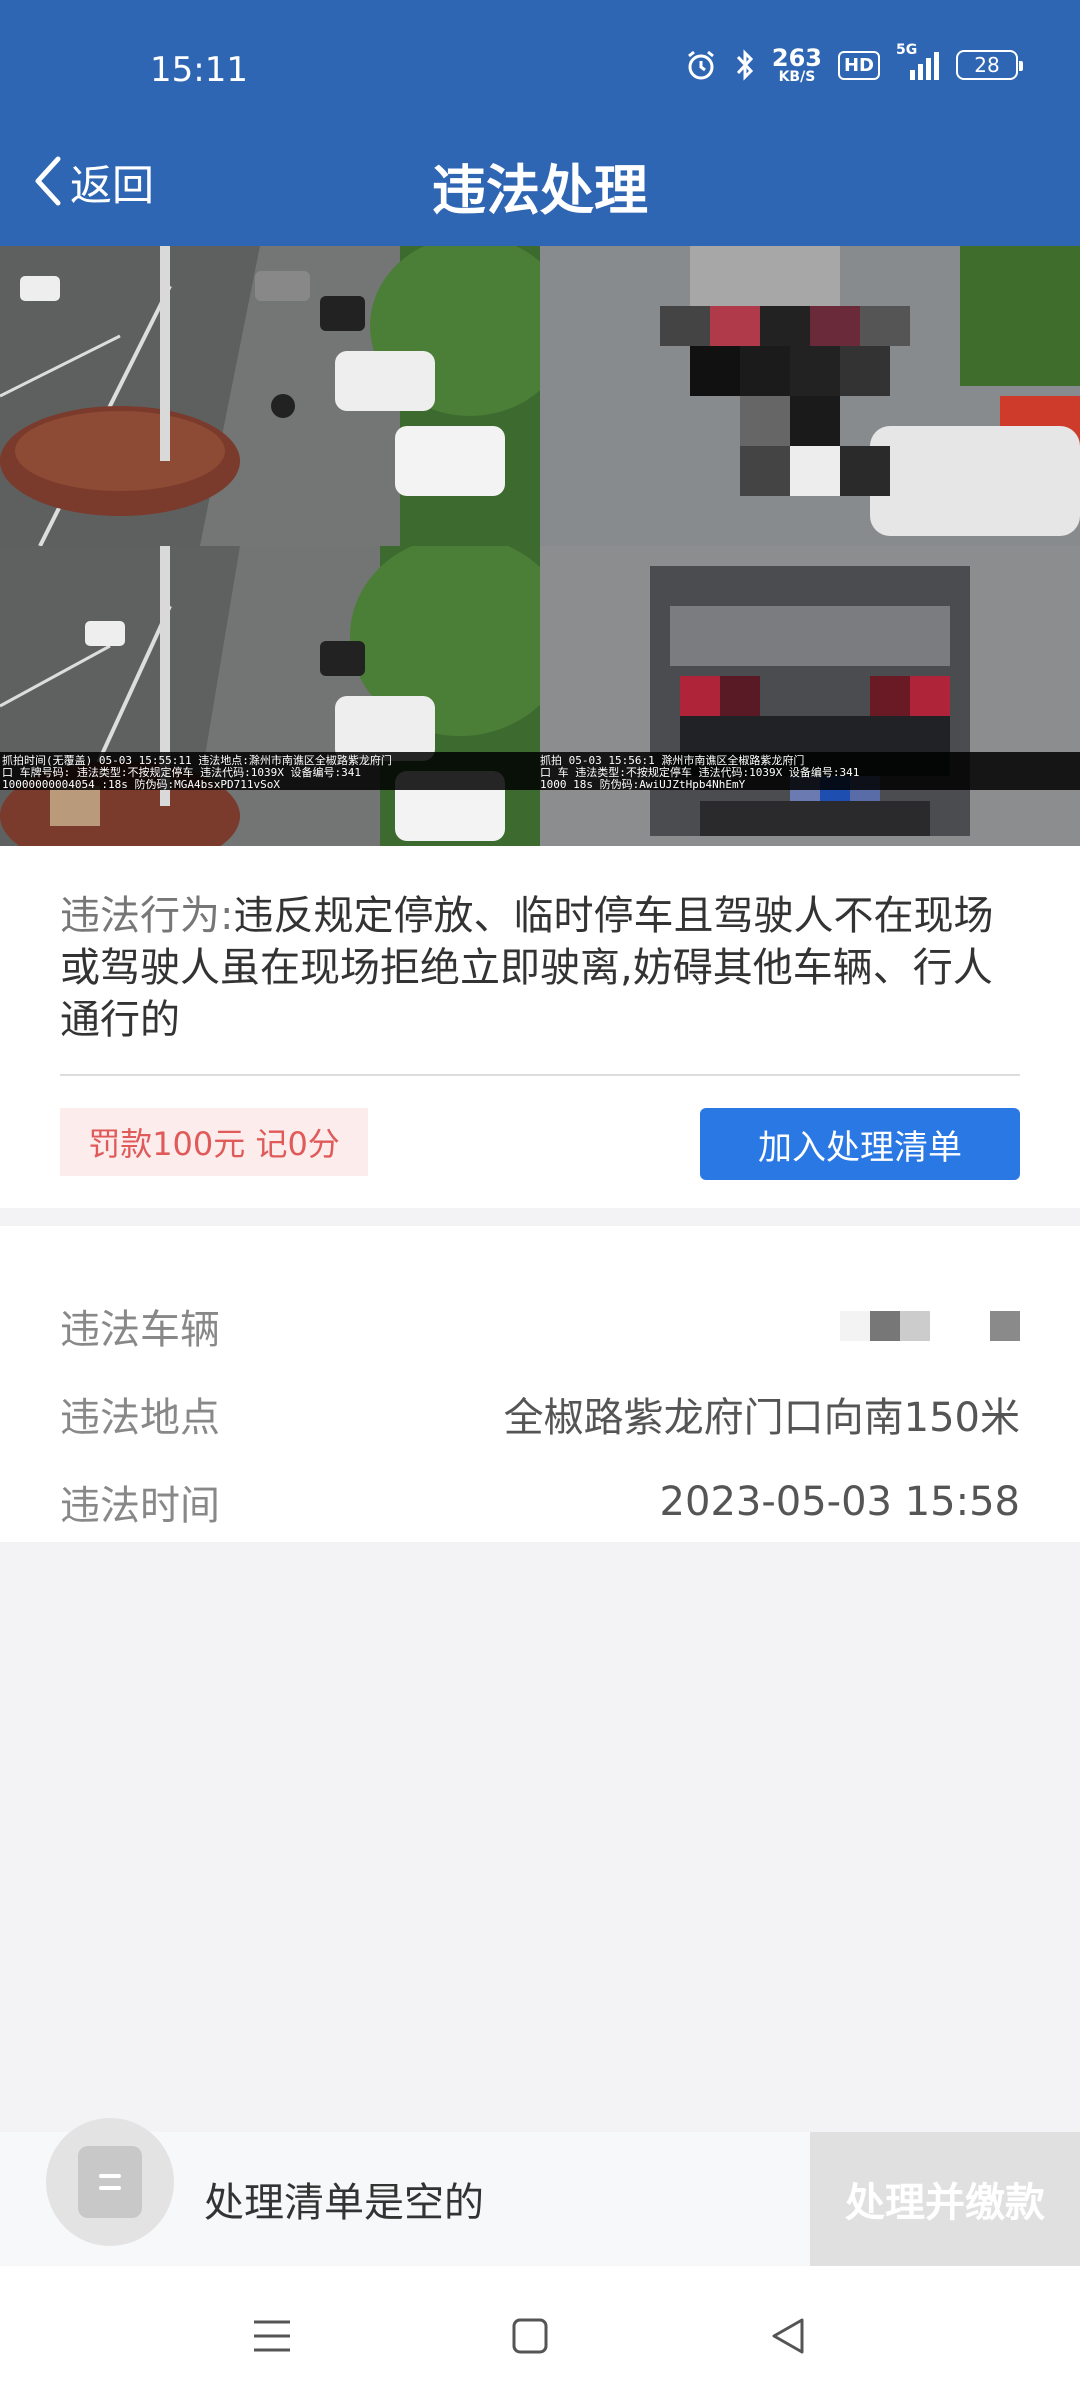 The width and height of the screenshot is (1080, 2400). Describe the element at coordinates (540, 123) in the screenshot. I see `app-header: 15:11 263 KB/S HD 5G 28 返回 违法处理` at that location.